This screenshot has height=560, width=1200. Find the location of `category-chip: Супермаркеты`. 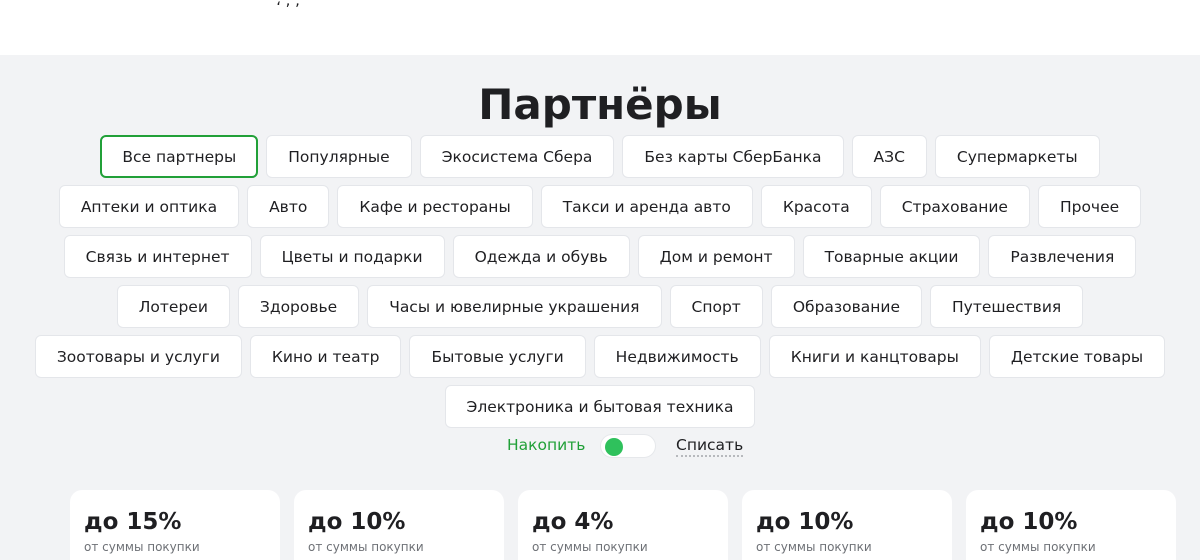

category-chip: Супермаркеты is located at coordinates (1017, 156).